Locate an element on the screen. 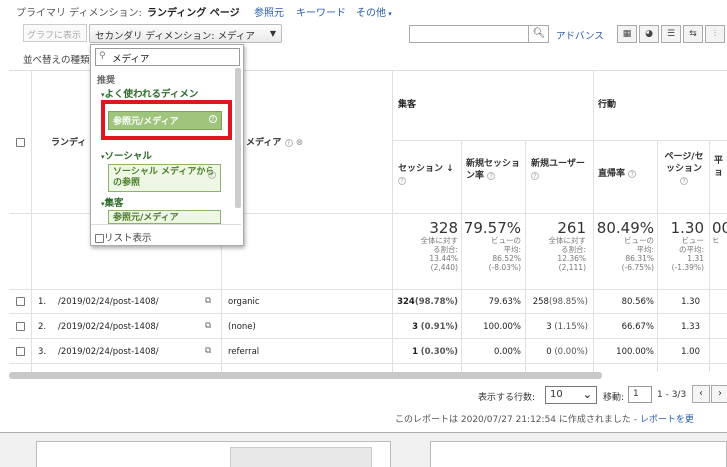 The image size is (727, 467). sort-down-icon: ↓ is located at coordinates (450, 169).